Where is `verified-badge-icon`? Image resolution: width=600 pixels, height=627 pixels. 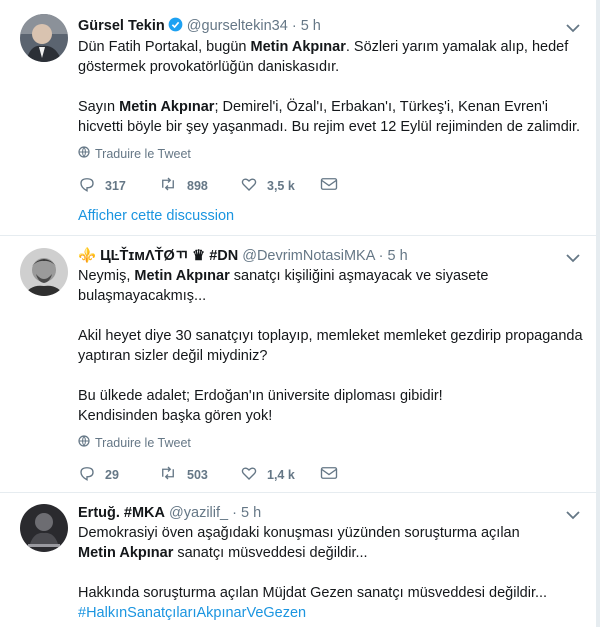
verified-badge-icon is located at coordinates (175, 27).